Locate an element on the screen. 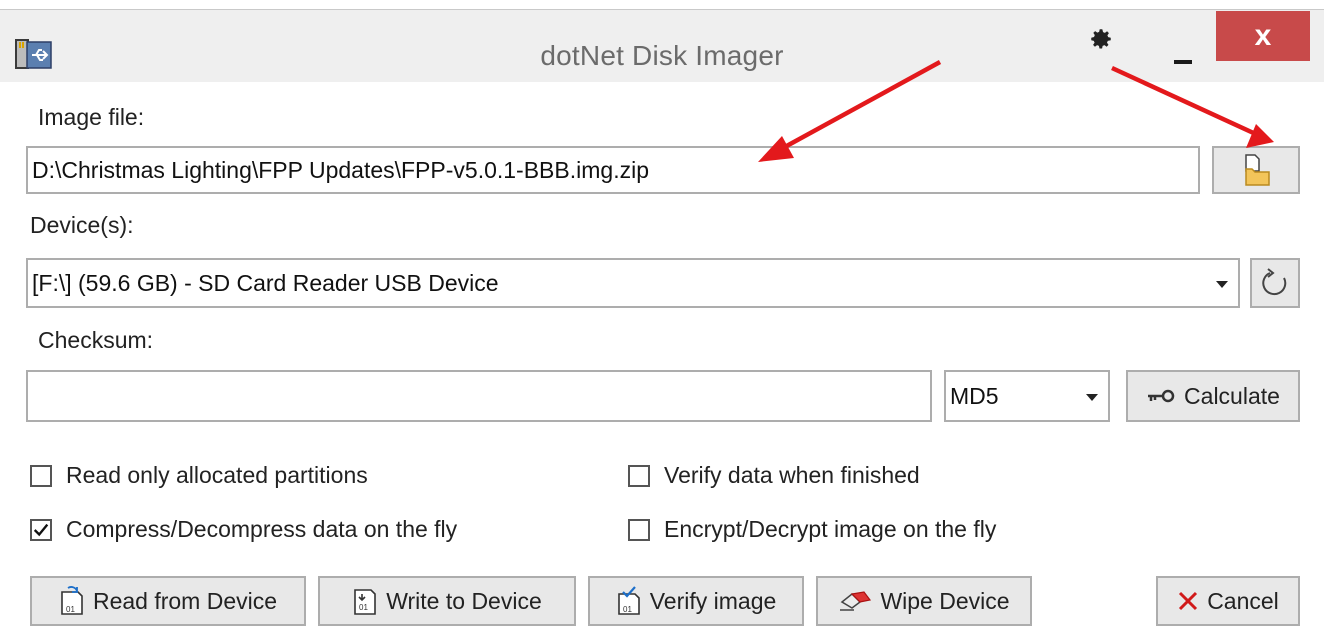  gear-icon is located at coordinates (1101, 39).